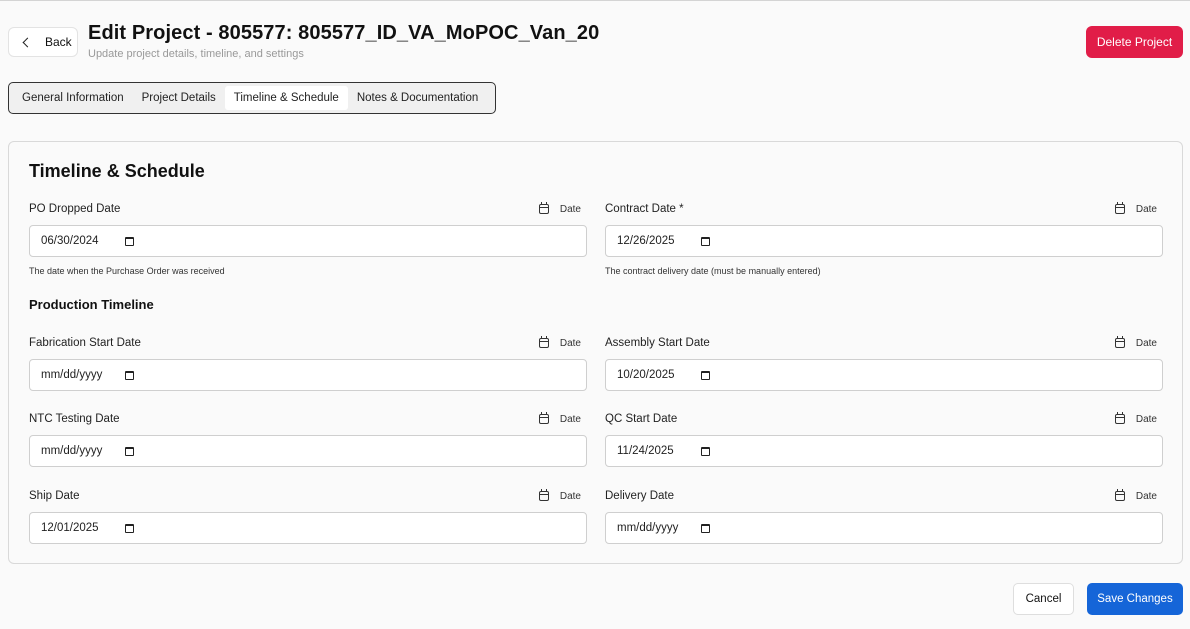  I want to click on contract-date-input: 12/26/2025, so click(884, 241).